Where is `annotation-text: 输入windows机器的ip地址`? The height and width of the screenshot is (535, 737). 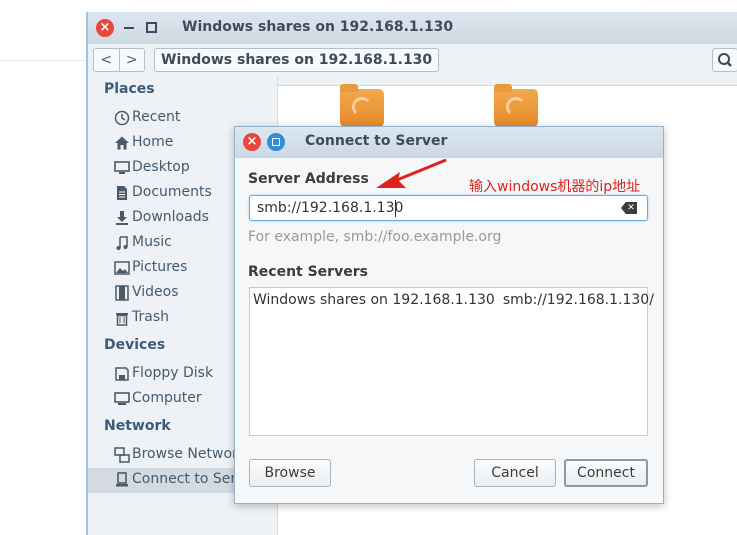 annotation-text: 输入windows机器的ip地址 is located at coordinates (555, 187).